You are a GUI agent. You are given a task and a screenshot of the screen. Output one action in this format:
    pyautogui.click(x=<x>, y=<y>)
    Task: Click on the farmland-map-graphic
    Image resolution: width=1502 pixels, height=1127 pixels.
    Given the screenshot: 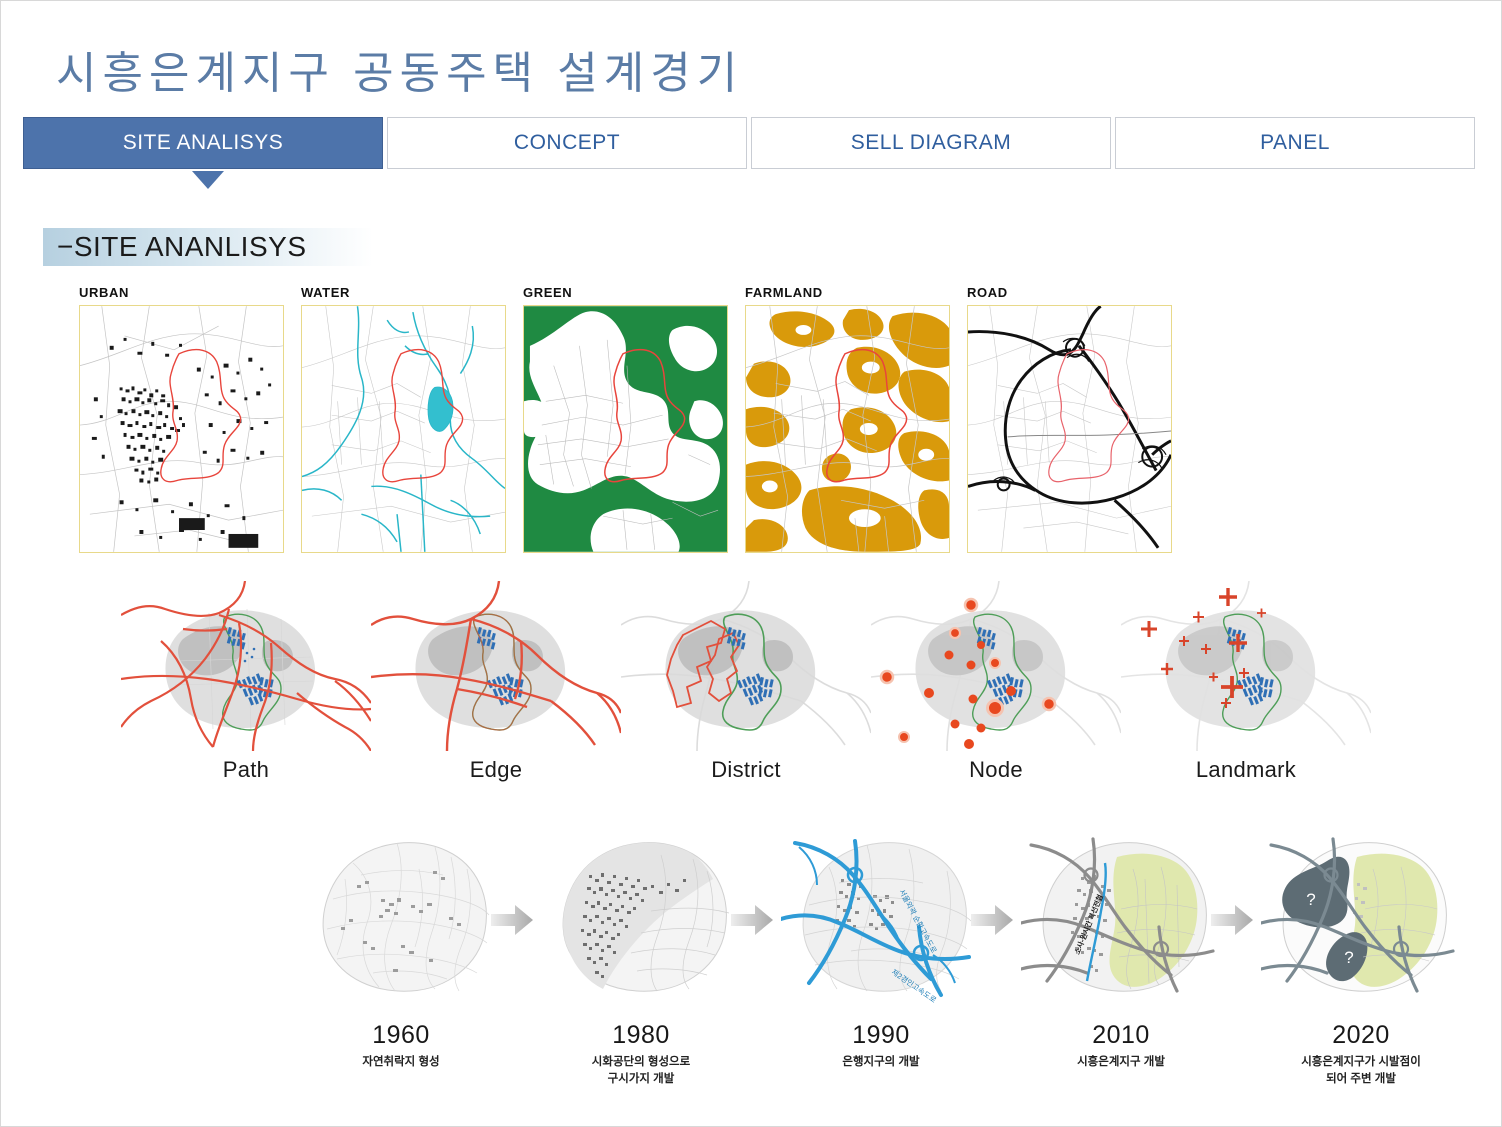 What is the action you would take?
    pyautogui.click(x=847, y=429)
    